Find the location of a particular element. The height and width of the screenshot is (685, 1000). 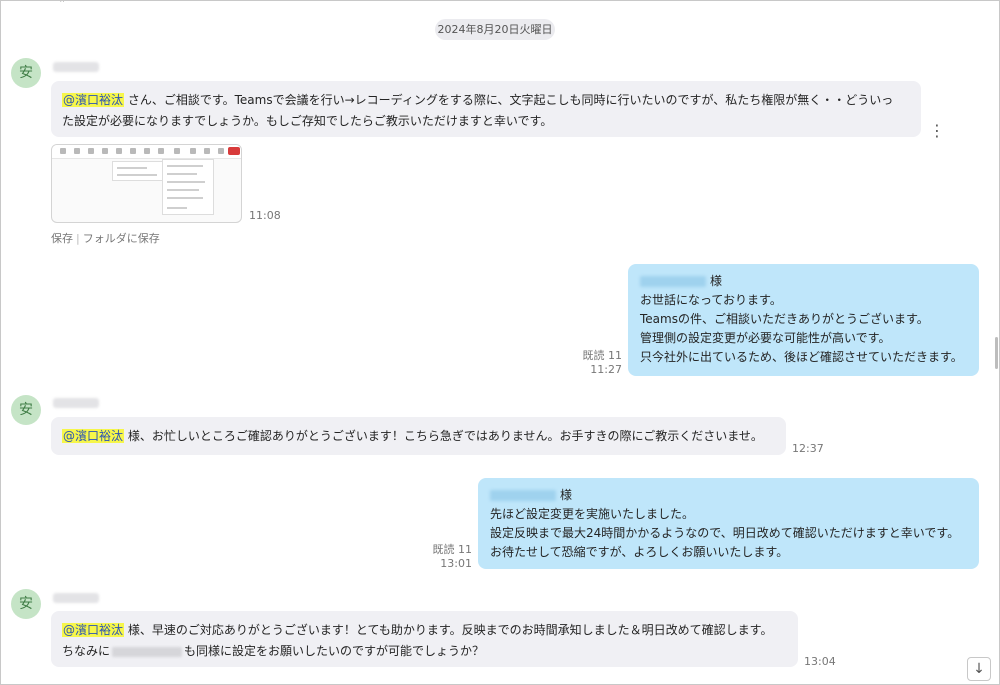

message-text: ちなみに is located at coordinates (86, 651).